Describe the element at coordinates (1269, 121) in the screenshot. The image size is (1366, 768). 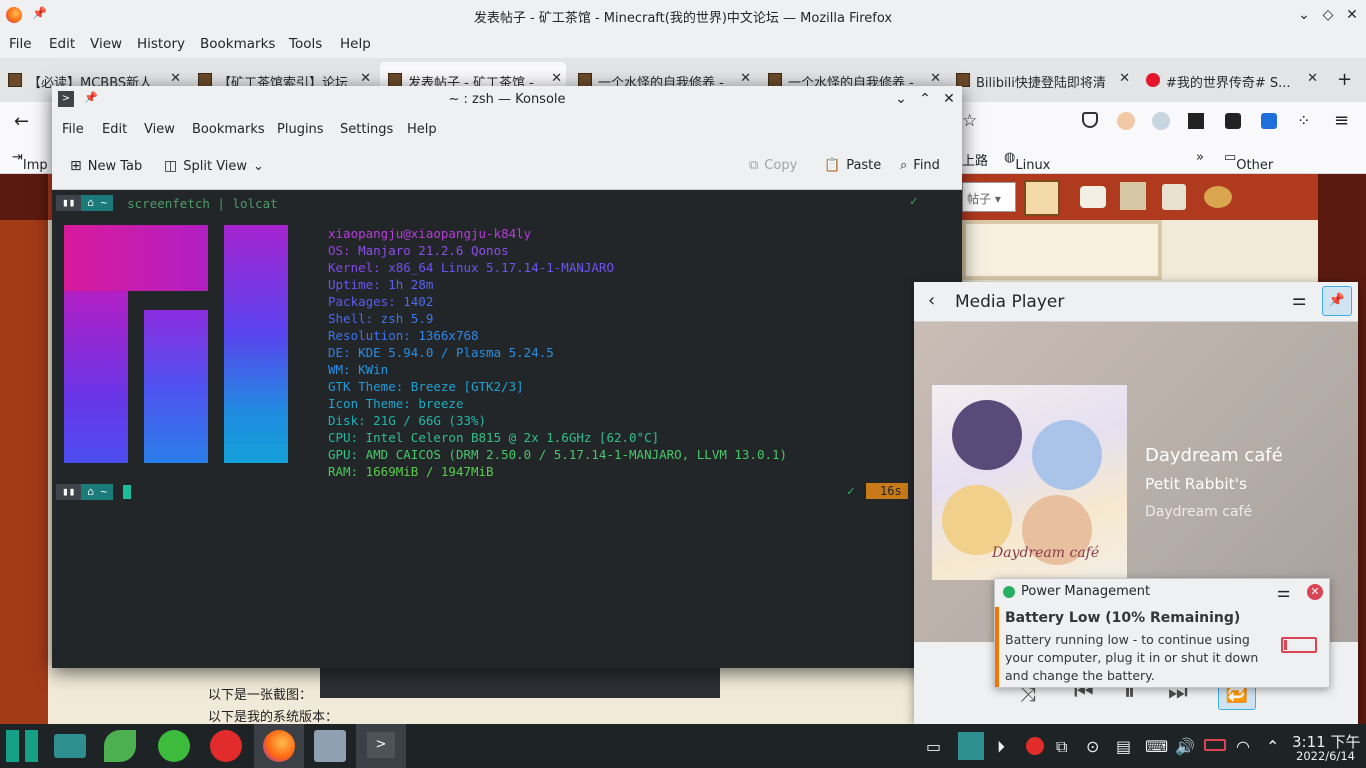
I see `extension-blue-icon` at that location.